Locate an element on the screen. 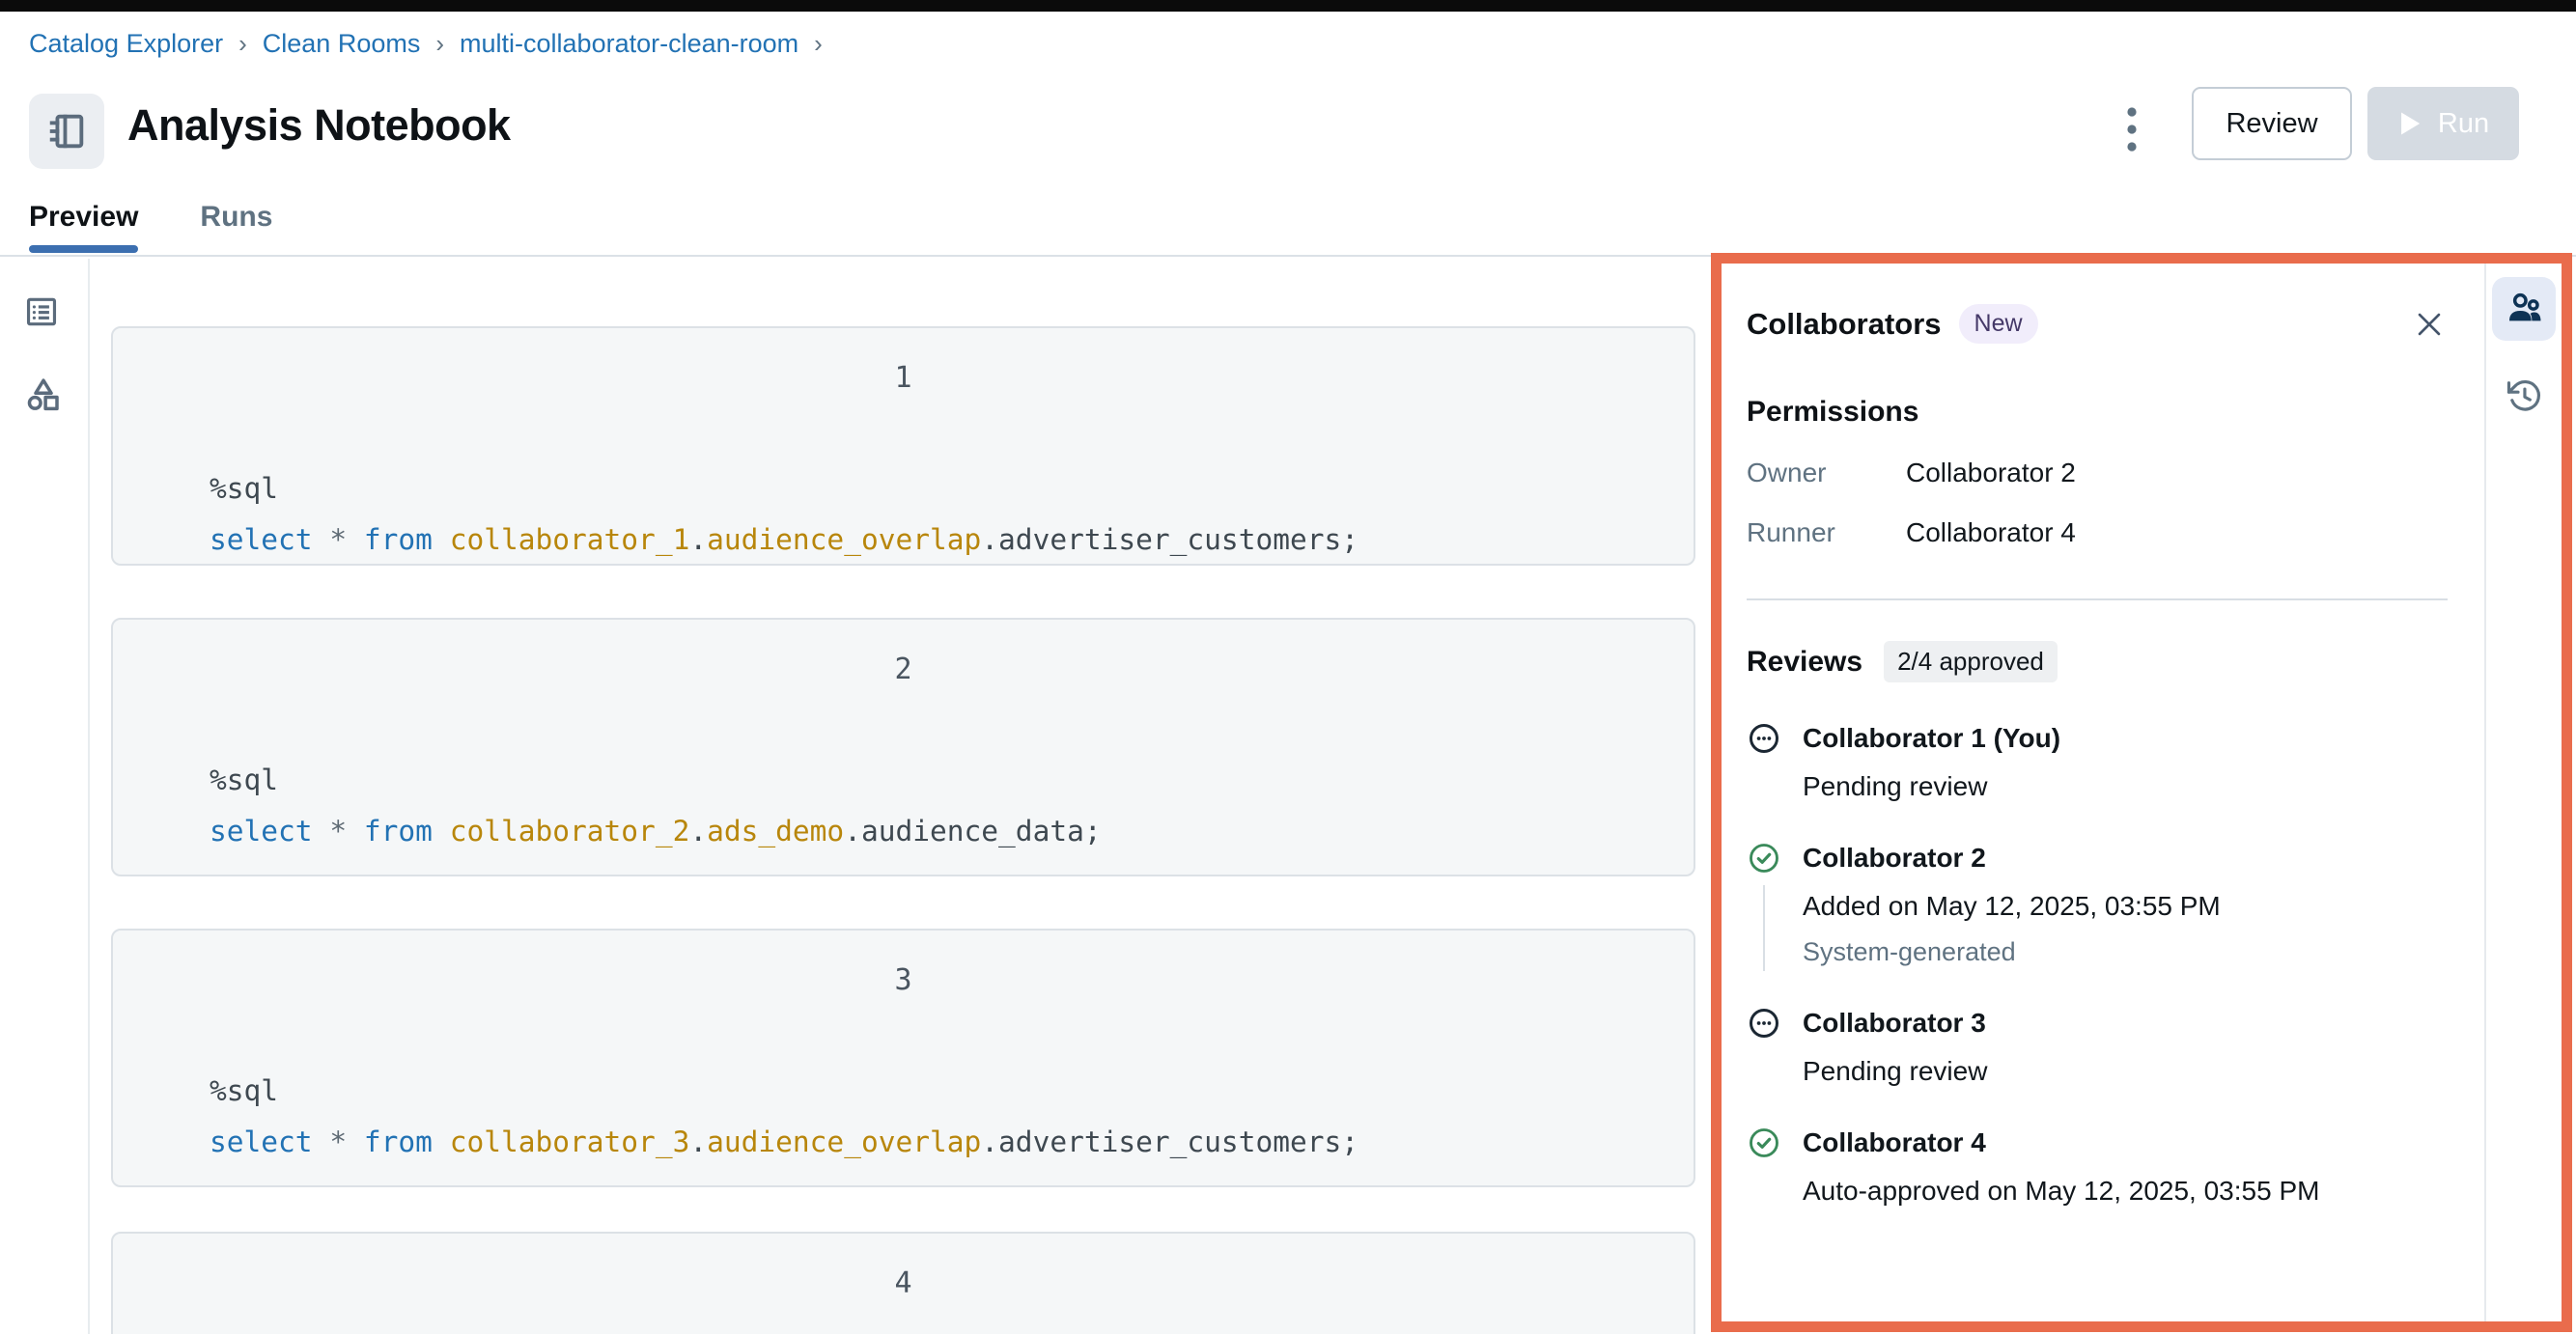 Image resolution: width=2576 pixels, height=1334 pixels. run-button-label: Run is located at coordinates (2464, 123).